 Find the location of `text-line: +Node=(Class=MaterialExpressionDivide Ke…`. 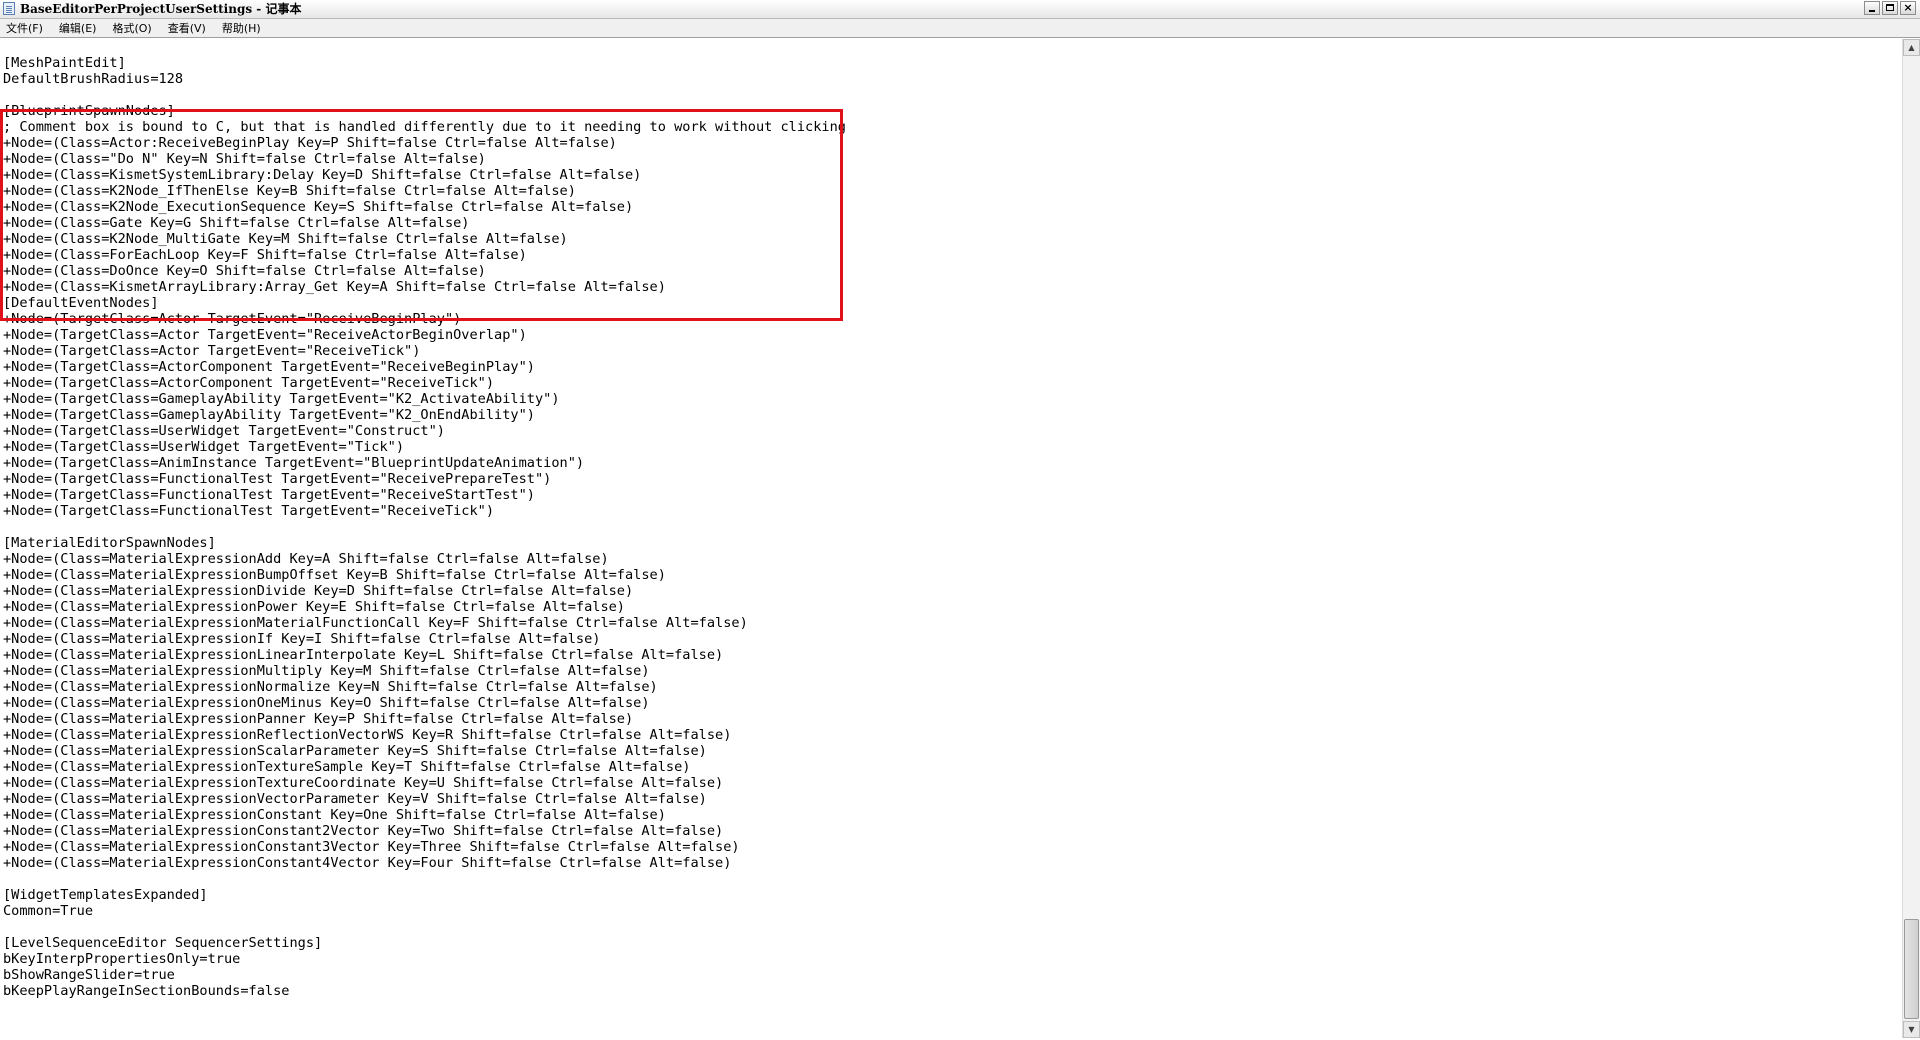

text-line: +Node=(Class=MaterialExpressionDivide Ke… is located at coordinates (318, 591).